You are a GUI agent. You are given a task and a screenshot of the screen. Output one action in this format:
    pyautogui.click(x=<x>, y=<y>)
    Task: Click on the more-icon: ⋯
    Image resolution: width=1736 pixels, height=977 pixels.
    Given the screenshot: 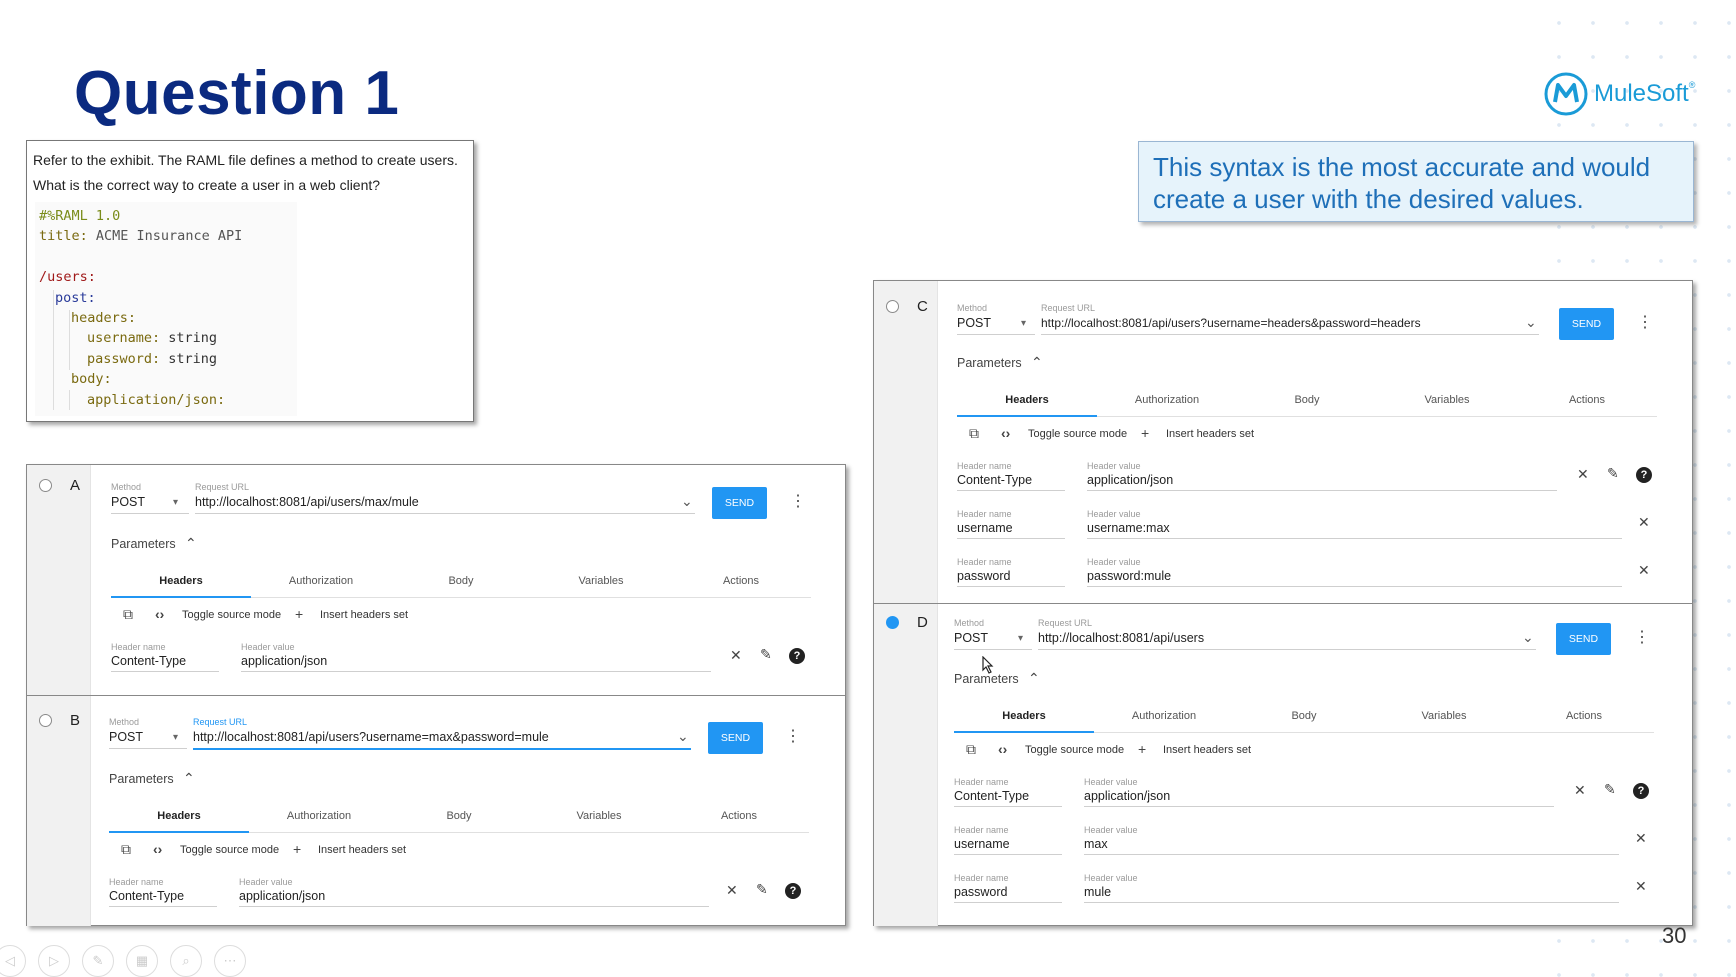 What is the action you would take?
    pyautogui.click(x=230, y=961)
    